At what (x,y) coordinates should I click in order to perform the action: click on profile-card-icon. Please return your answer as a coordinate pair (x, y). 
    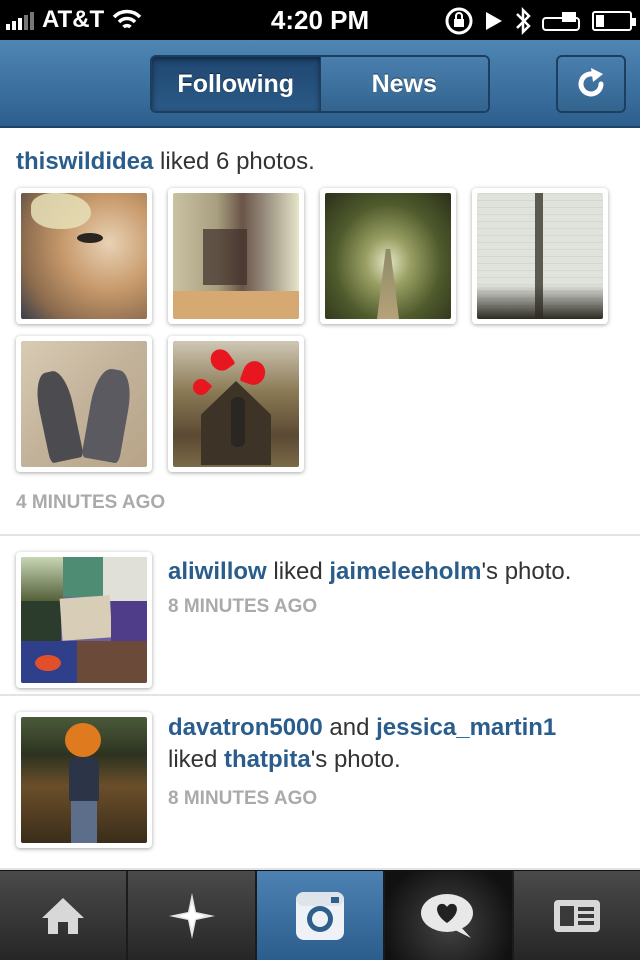
    Looking at the image, I should click on (576, 915).